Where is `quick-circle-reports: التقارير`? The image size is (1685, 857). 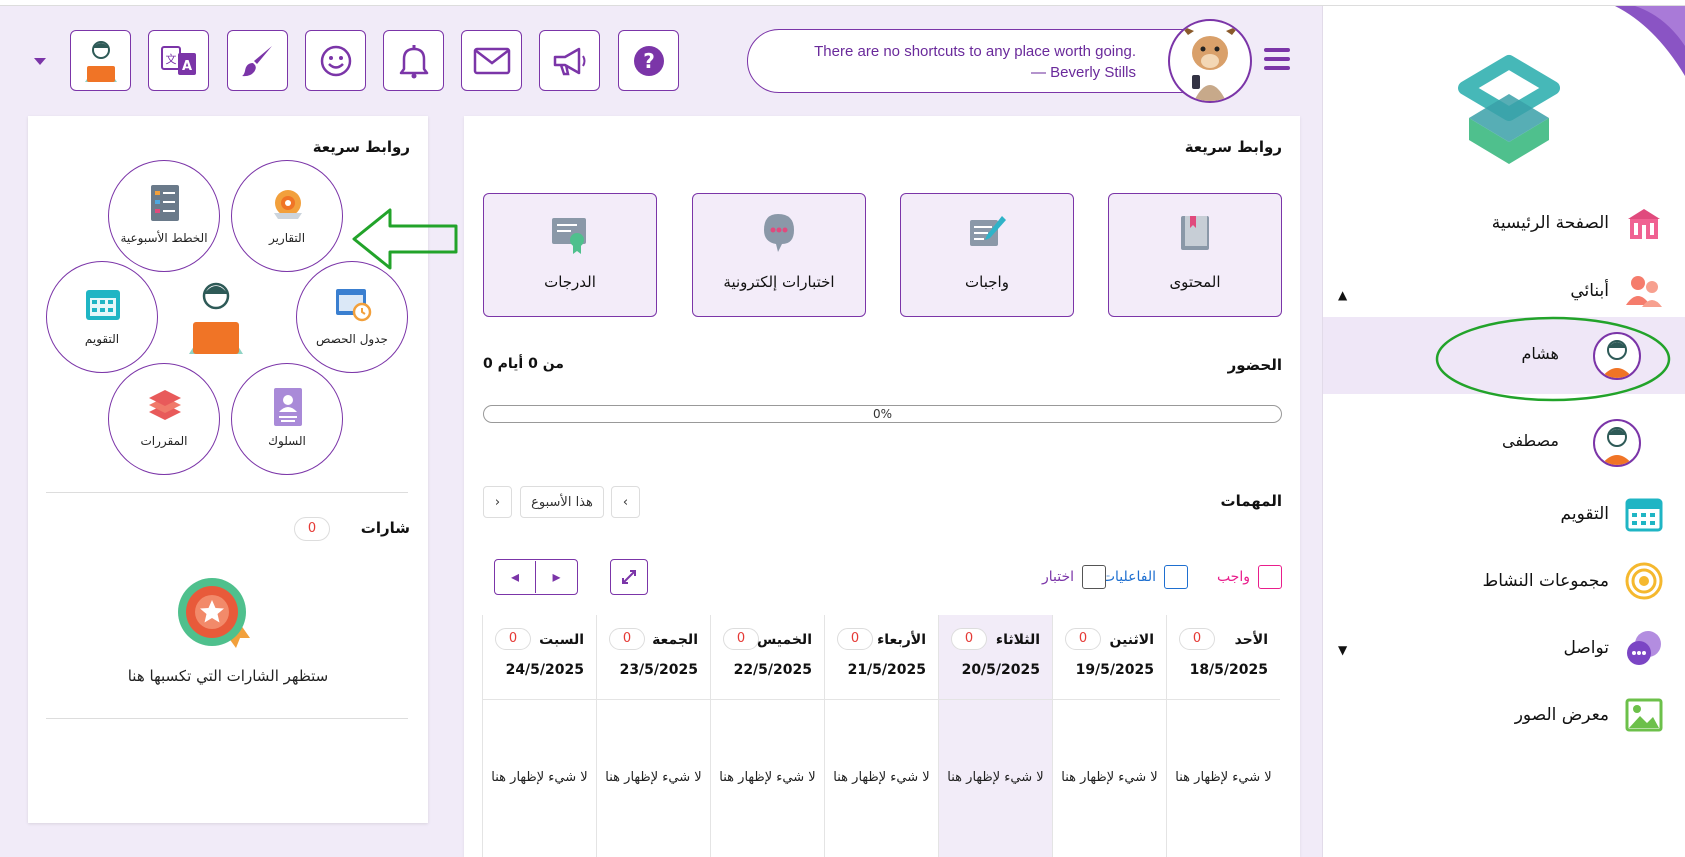 quick-circle-reports: التقارير is located at coordinates (287, 216).